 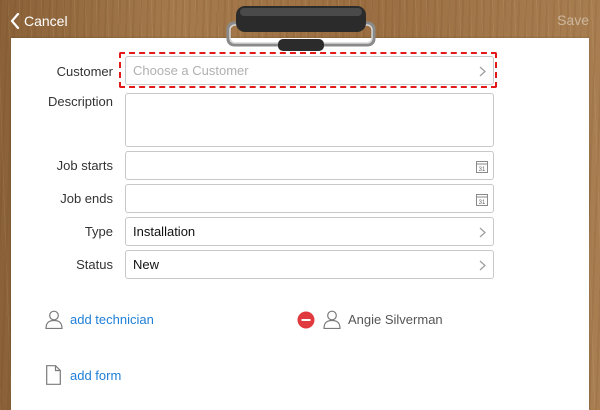 What do you see at coordinates (309, 165) in the screenshot?
I see `job-starts-field: 31` at bounding box center [309, 165].